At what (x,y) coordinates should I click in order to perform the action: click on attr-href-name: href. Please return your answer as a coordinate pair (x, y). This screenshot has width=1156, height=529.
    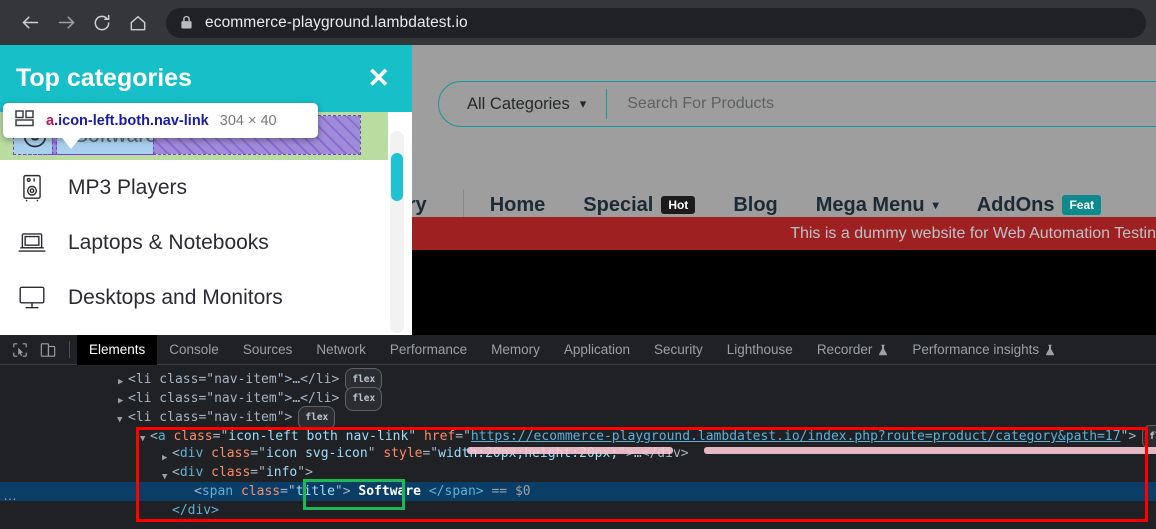
    Looking at the image, I should click on (439, 436).